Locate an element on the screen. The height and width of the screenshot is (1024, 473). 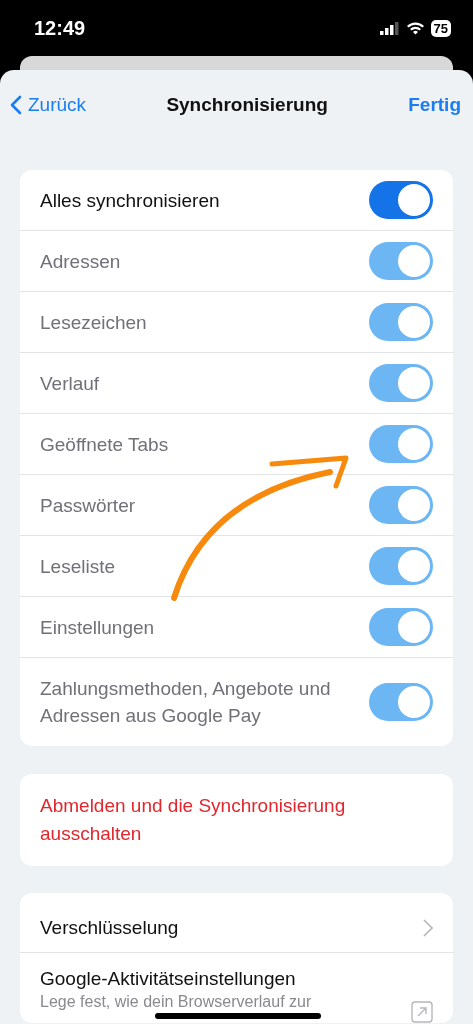
wifi-icon is located at coordinates (415, 28).